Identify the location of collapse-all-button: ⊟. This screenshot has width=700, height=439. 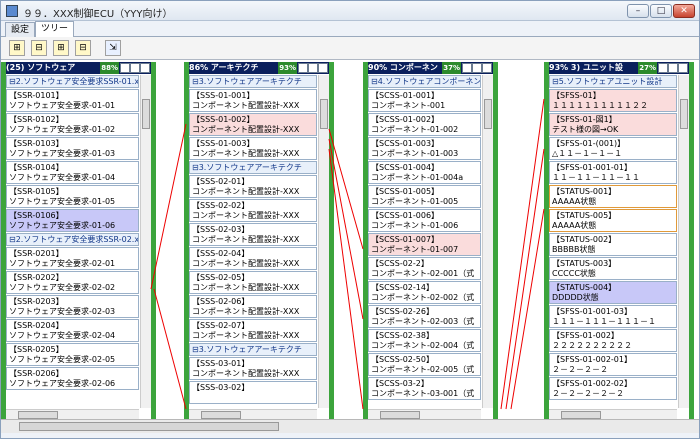
(39, 48).